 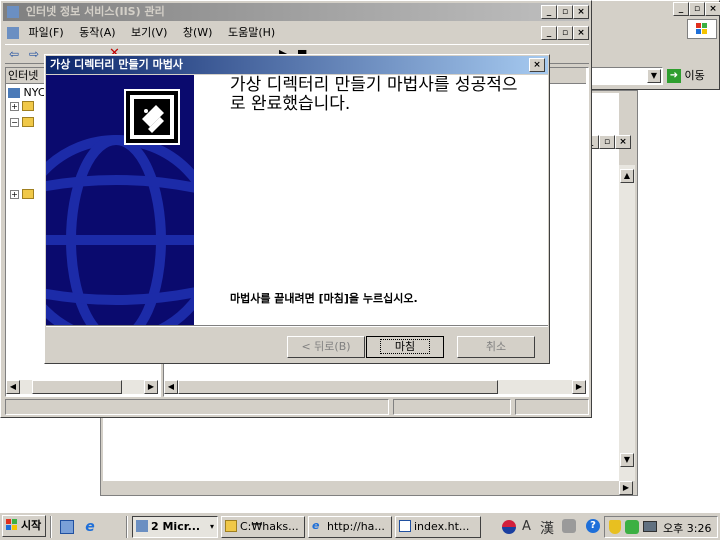 What do you see at coordinates (581, 33) in the screenshot?
I see `child-close-button: ×` at bounding box center [581, 33].